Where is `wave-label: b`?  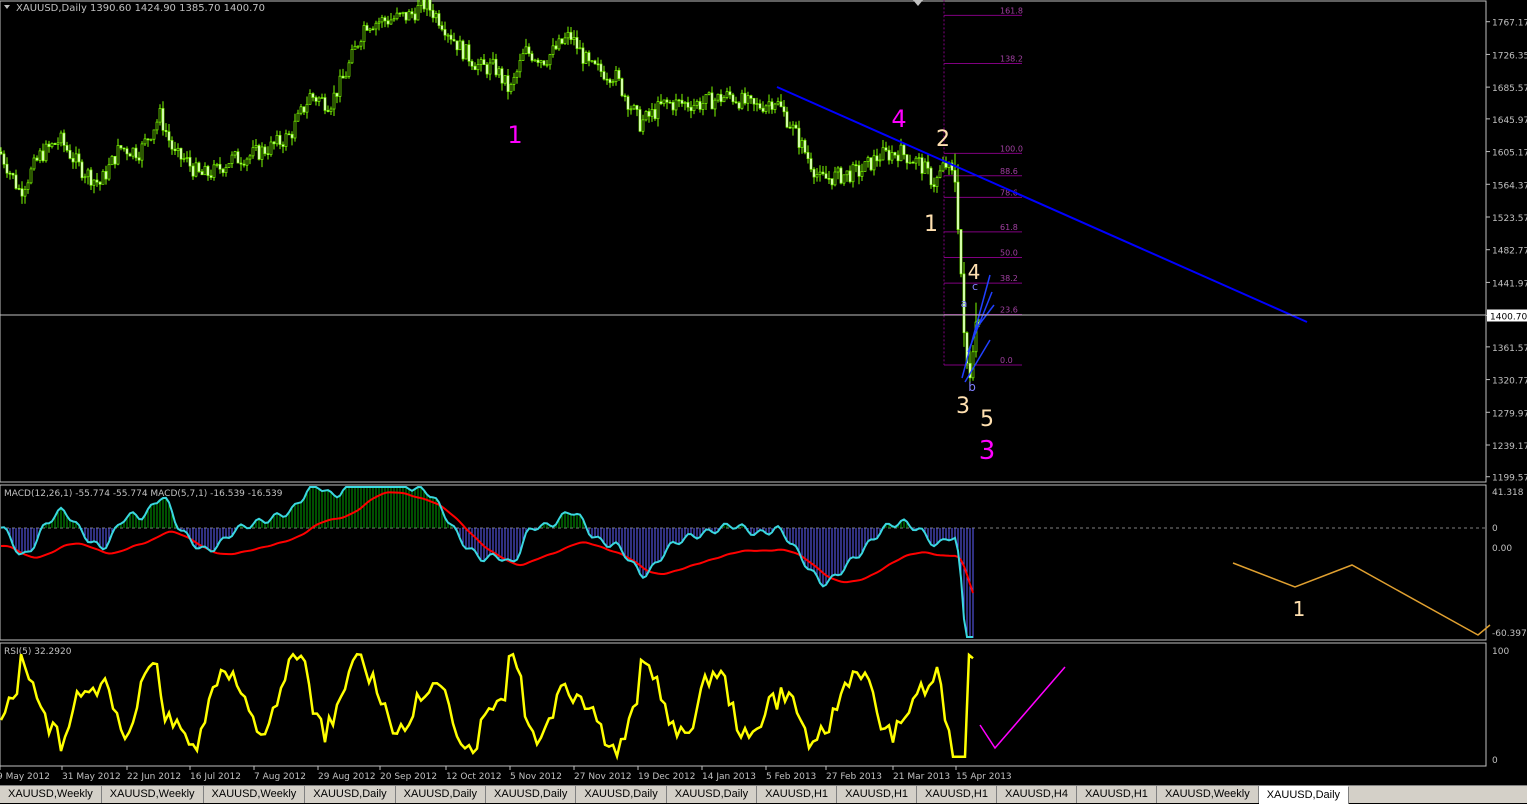
wave-label: b is located at coordinates (972, 387).